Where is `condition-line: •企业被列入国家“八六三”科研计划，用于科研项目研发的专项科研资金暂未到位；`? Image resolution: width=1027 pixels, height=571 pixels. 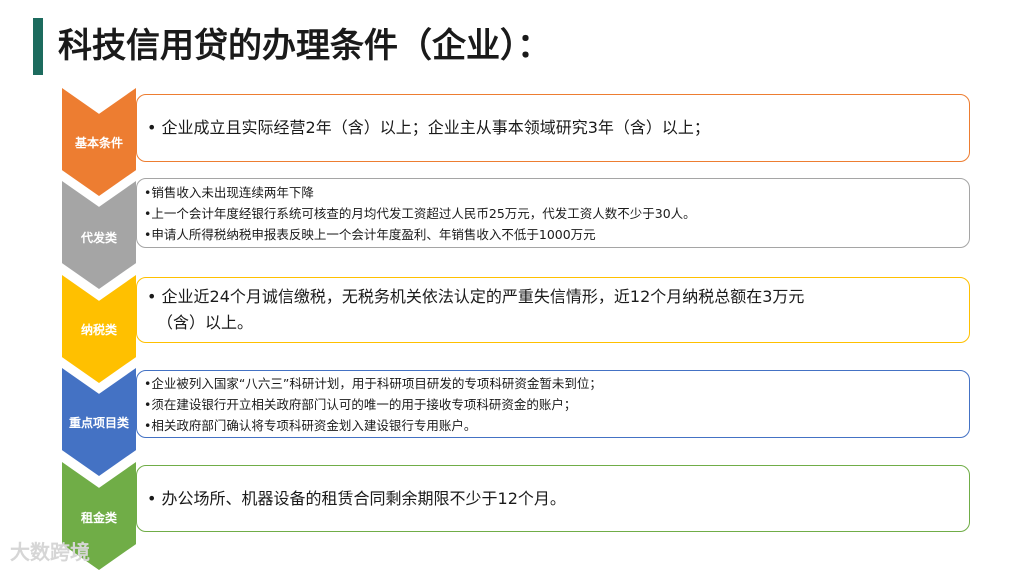 condition-line: •企业被列入国家“八六三”科研计划，用于科研项目研发的专项科研资金暂未到位； is located at coordinates (373, 383).